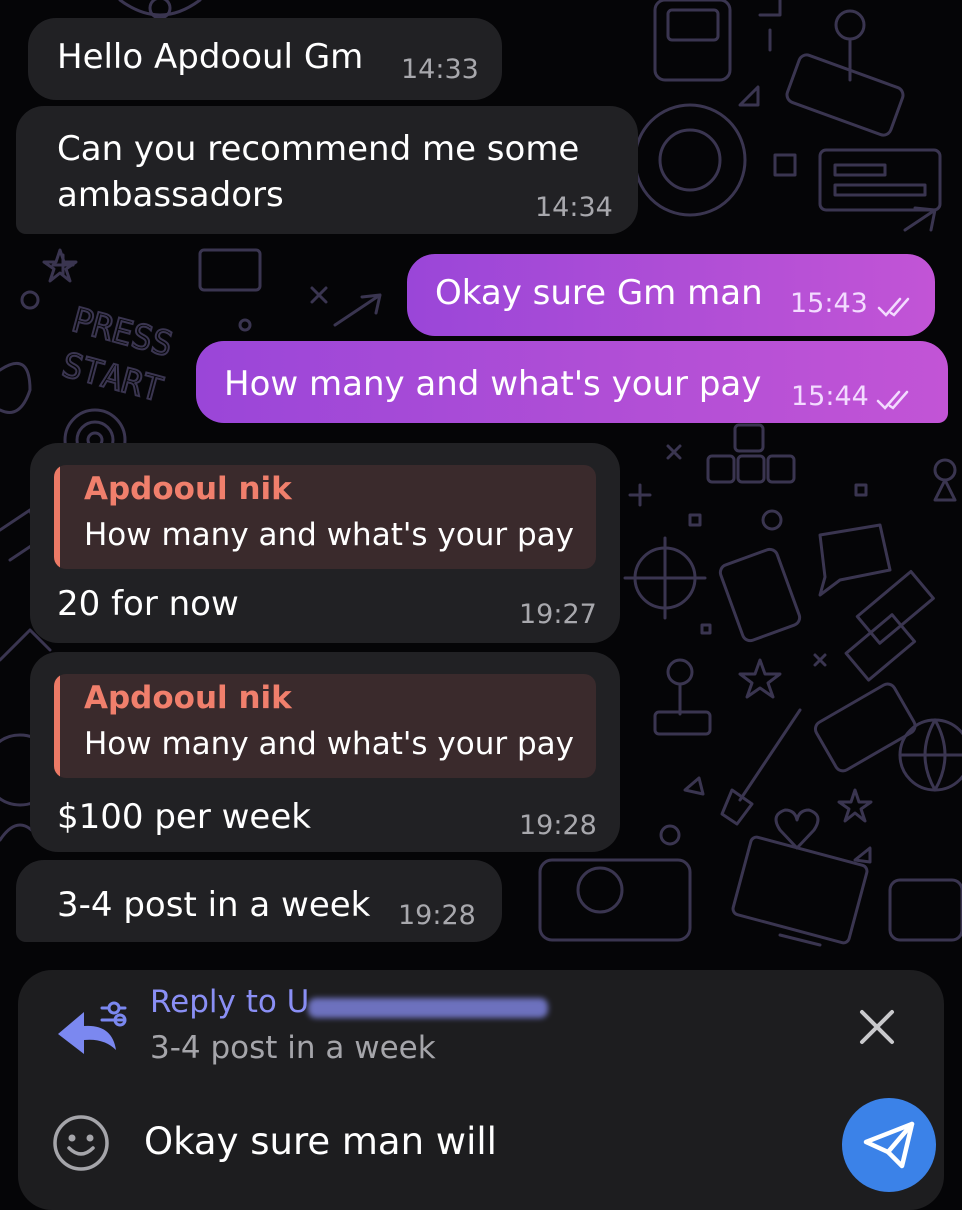 The width and height of the screenshot is (962, 1210). I want to click on message-time: 15:43, so click(829, 303).